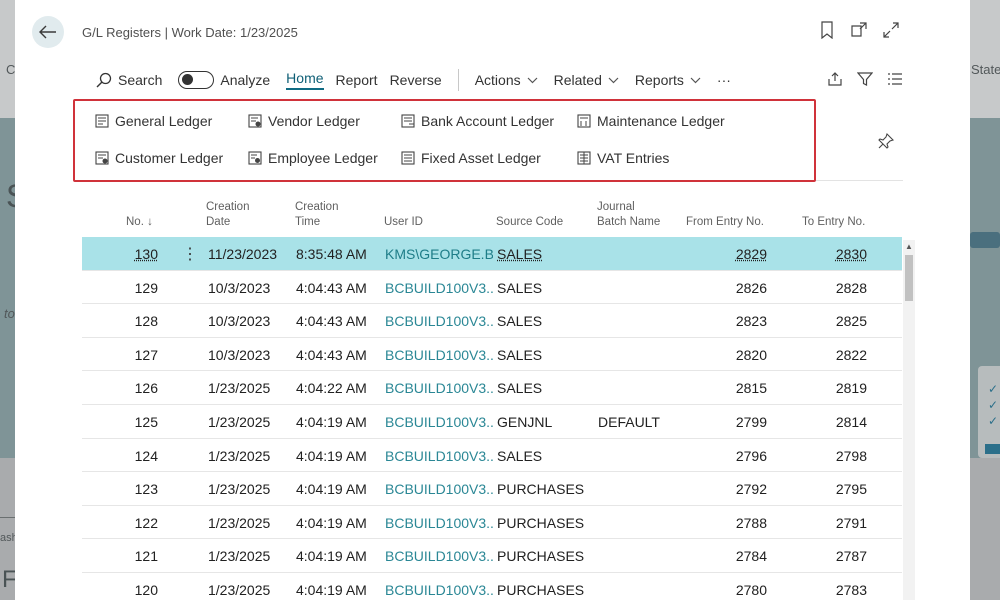 Image resolution: width=1000 pixels, height=600 pixels. I want to click on related-menu: Related, so click(586, 80).